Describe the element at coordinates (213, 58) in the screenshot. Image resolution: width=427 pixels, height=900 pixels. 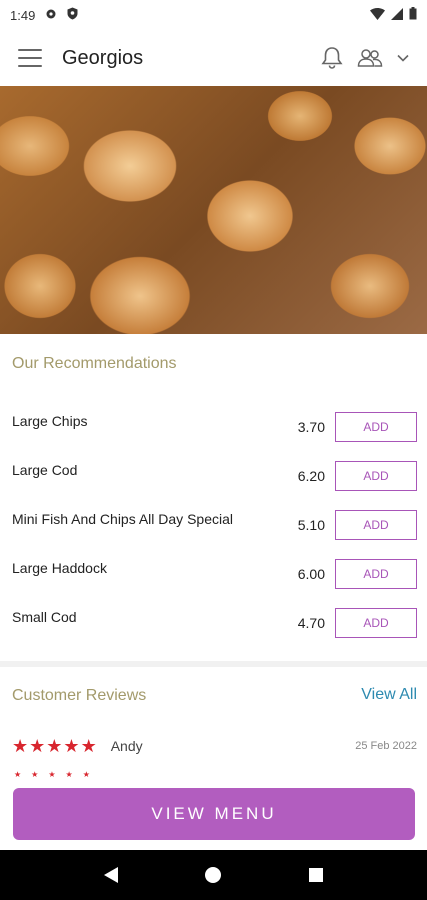
I see `app-bar: Georgios` at that location.